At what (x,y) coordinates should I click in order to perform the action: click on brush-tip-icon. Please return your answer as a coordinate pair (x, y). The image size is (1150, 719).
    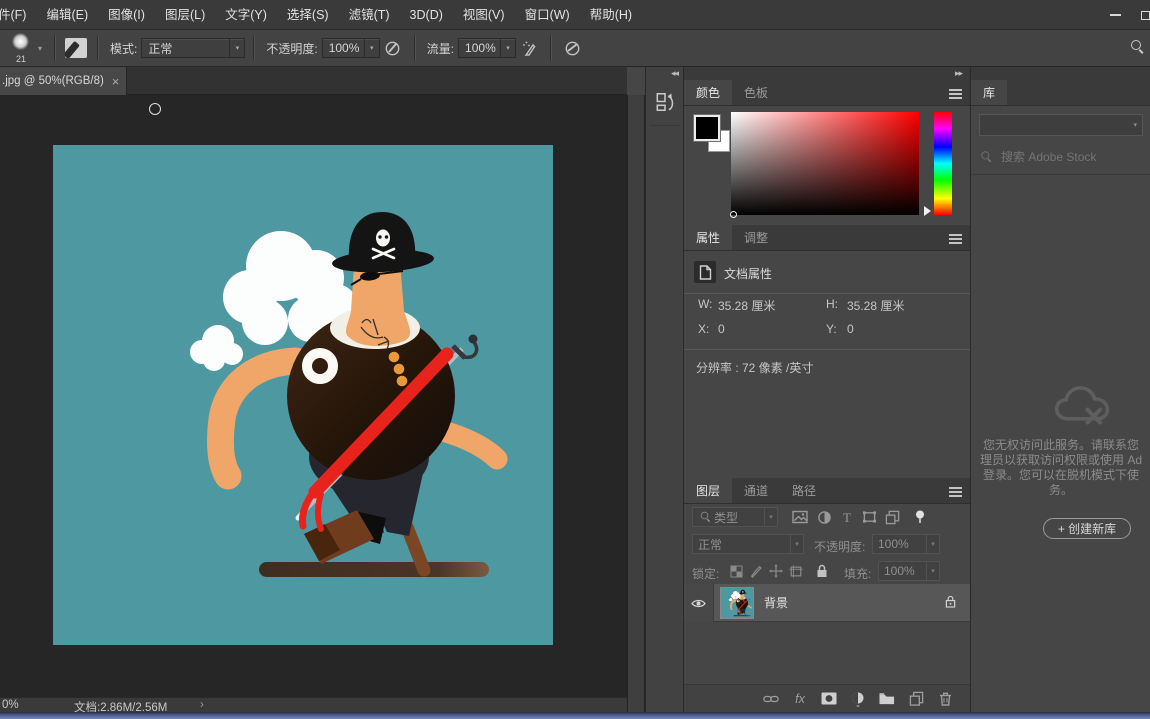
    Looking at the image, I should click on (20, 41).